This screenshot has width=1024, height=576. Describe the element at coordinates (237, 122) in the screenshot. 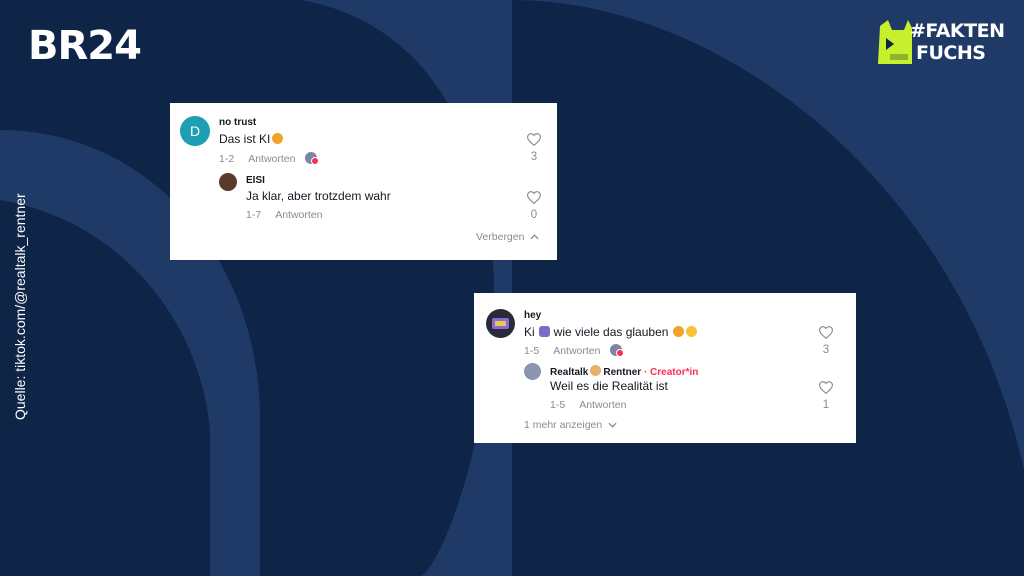

I see `comment-username: no trust` at that location.